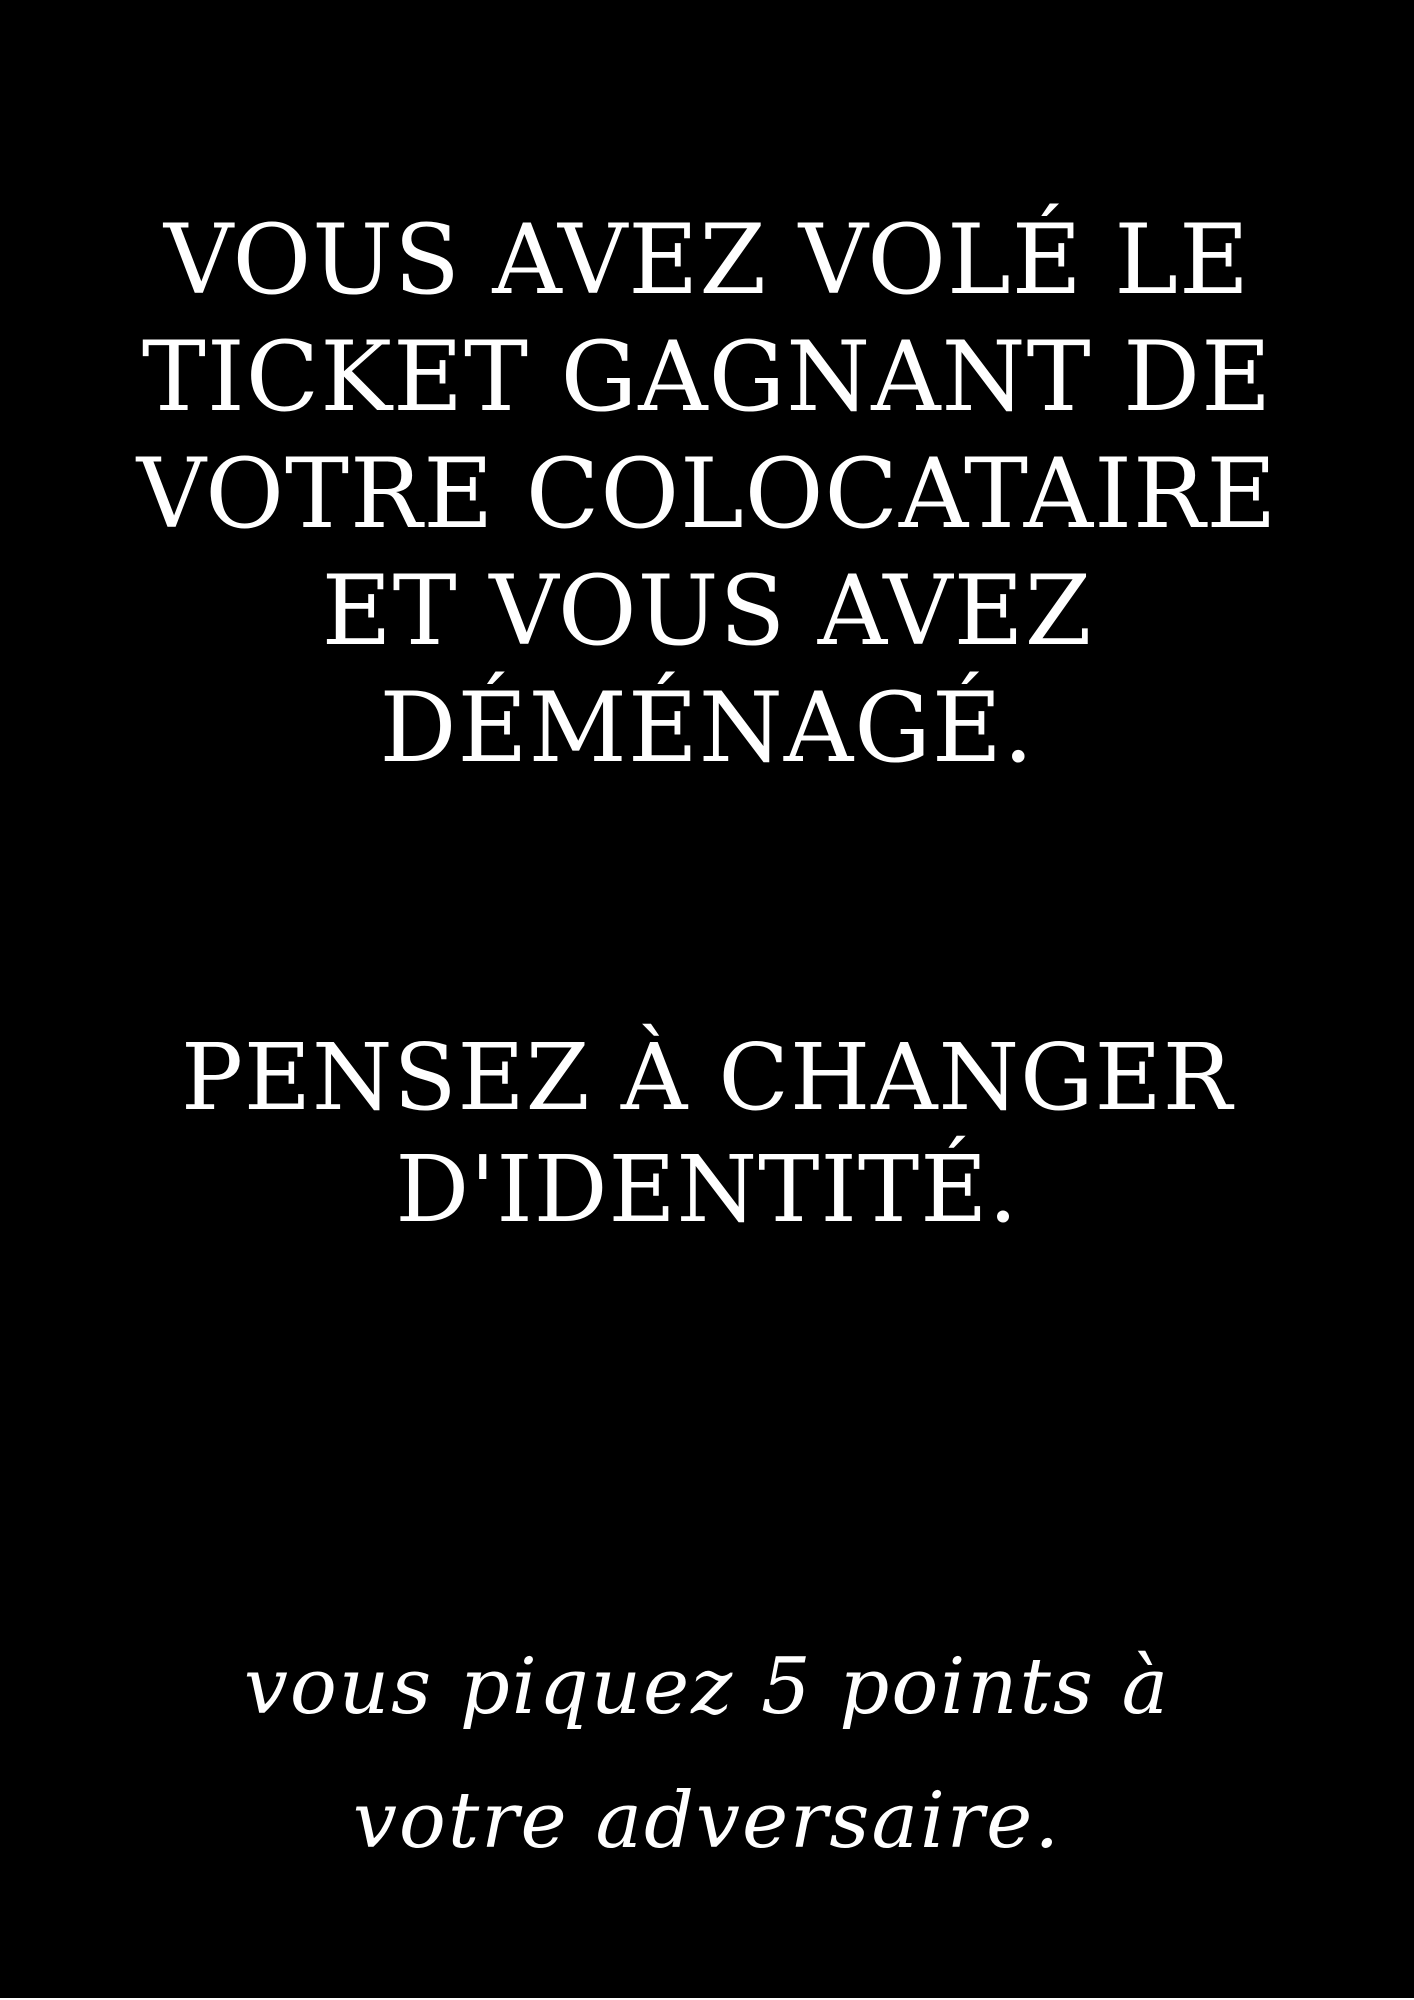  Describe the element at coordinates (707, 260) in the screenshot. I see `main-text-line: VOUS AVEZ VOLÉ LE` at that location.